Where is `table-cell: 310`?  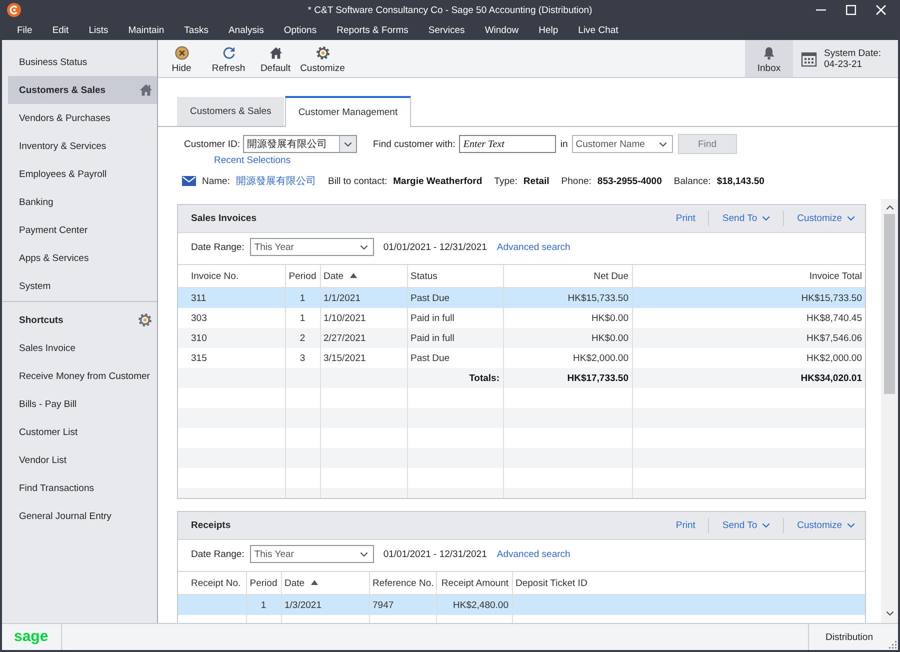 table-cell: 310 is located at coordinates (231, 338).